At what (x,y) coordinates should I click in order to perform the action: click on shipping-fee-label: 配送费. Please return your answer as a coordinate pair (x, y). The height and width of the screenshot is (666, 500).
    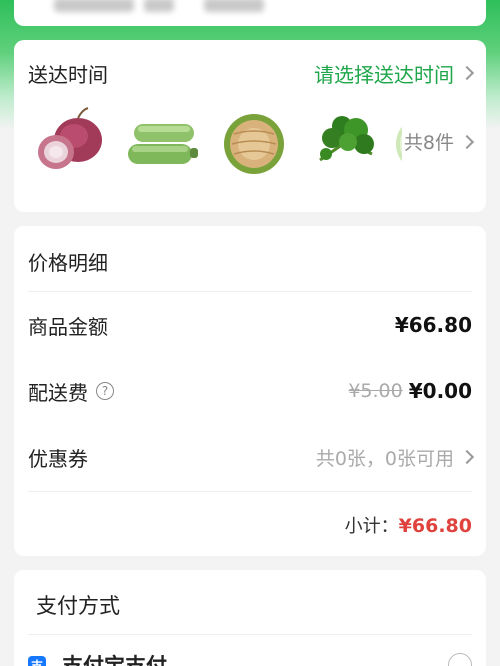
    Looking at the image, I should click on (58, 392).